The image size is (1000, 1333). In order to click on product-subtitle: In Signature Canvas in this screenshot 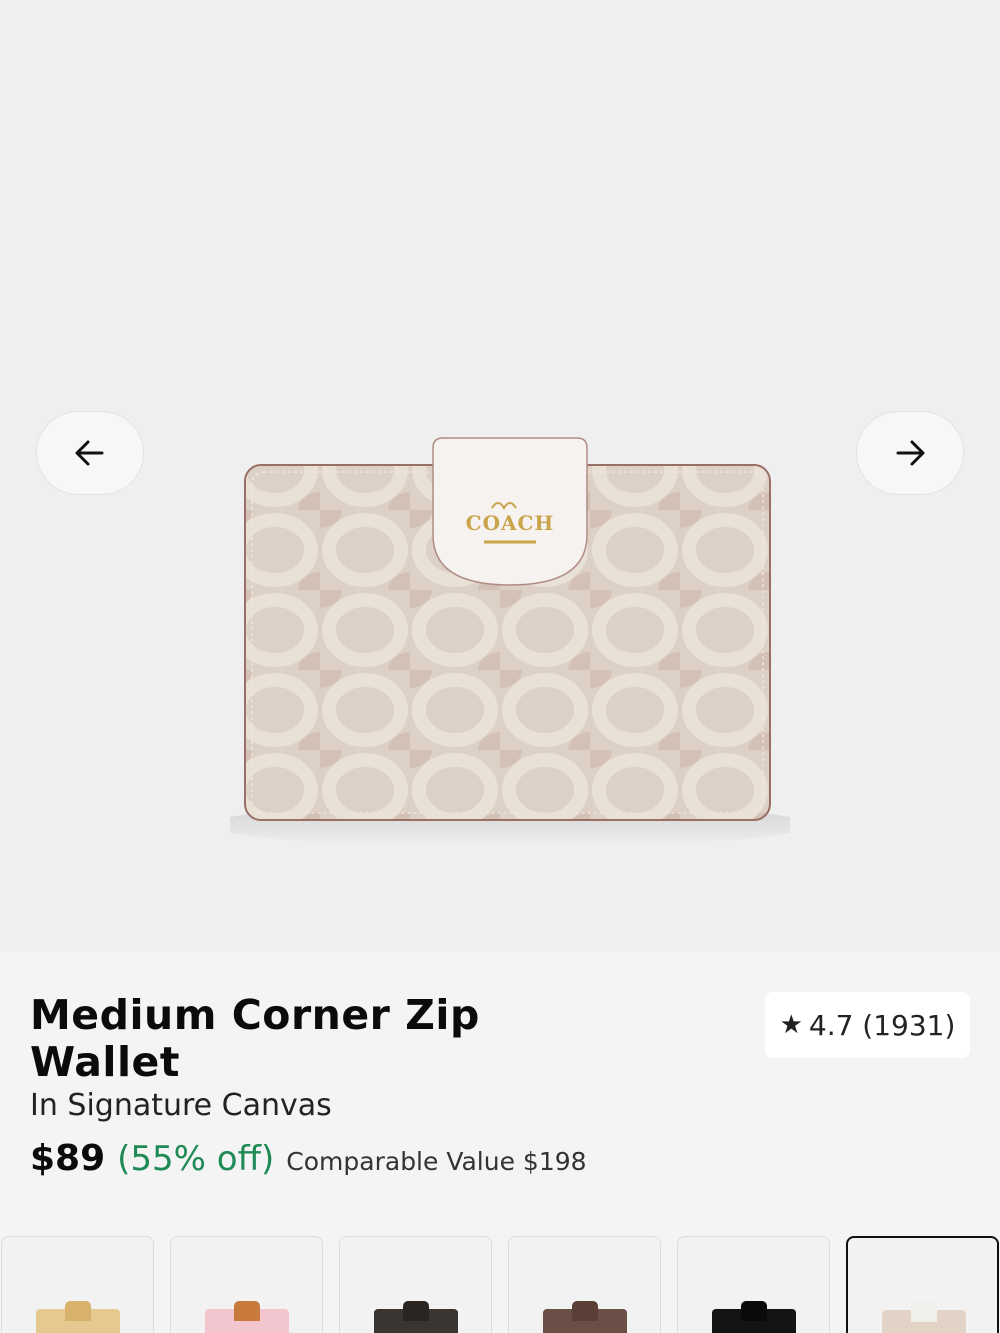, I will do `click(181, 1105)`.